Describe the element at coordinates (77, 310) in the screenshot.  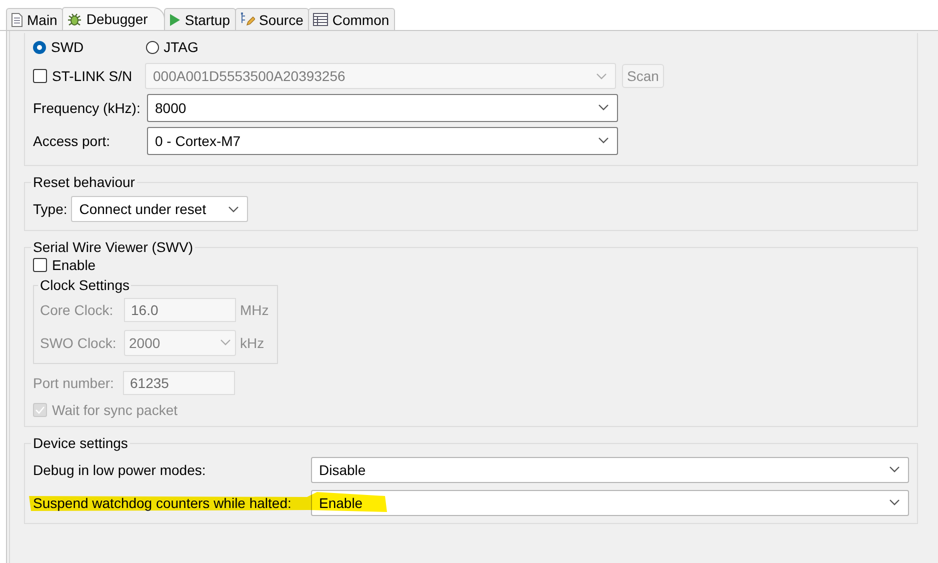
I see `field-label: Core Clock:` at that location.